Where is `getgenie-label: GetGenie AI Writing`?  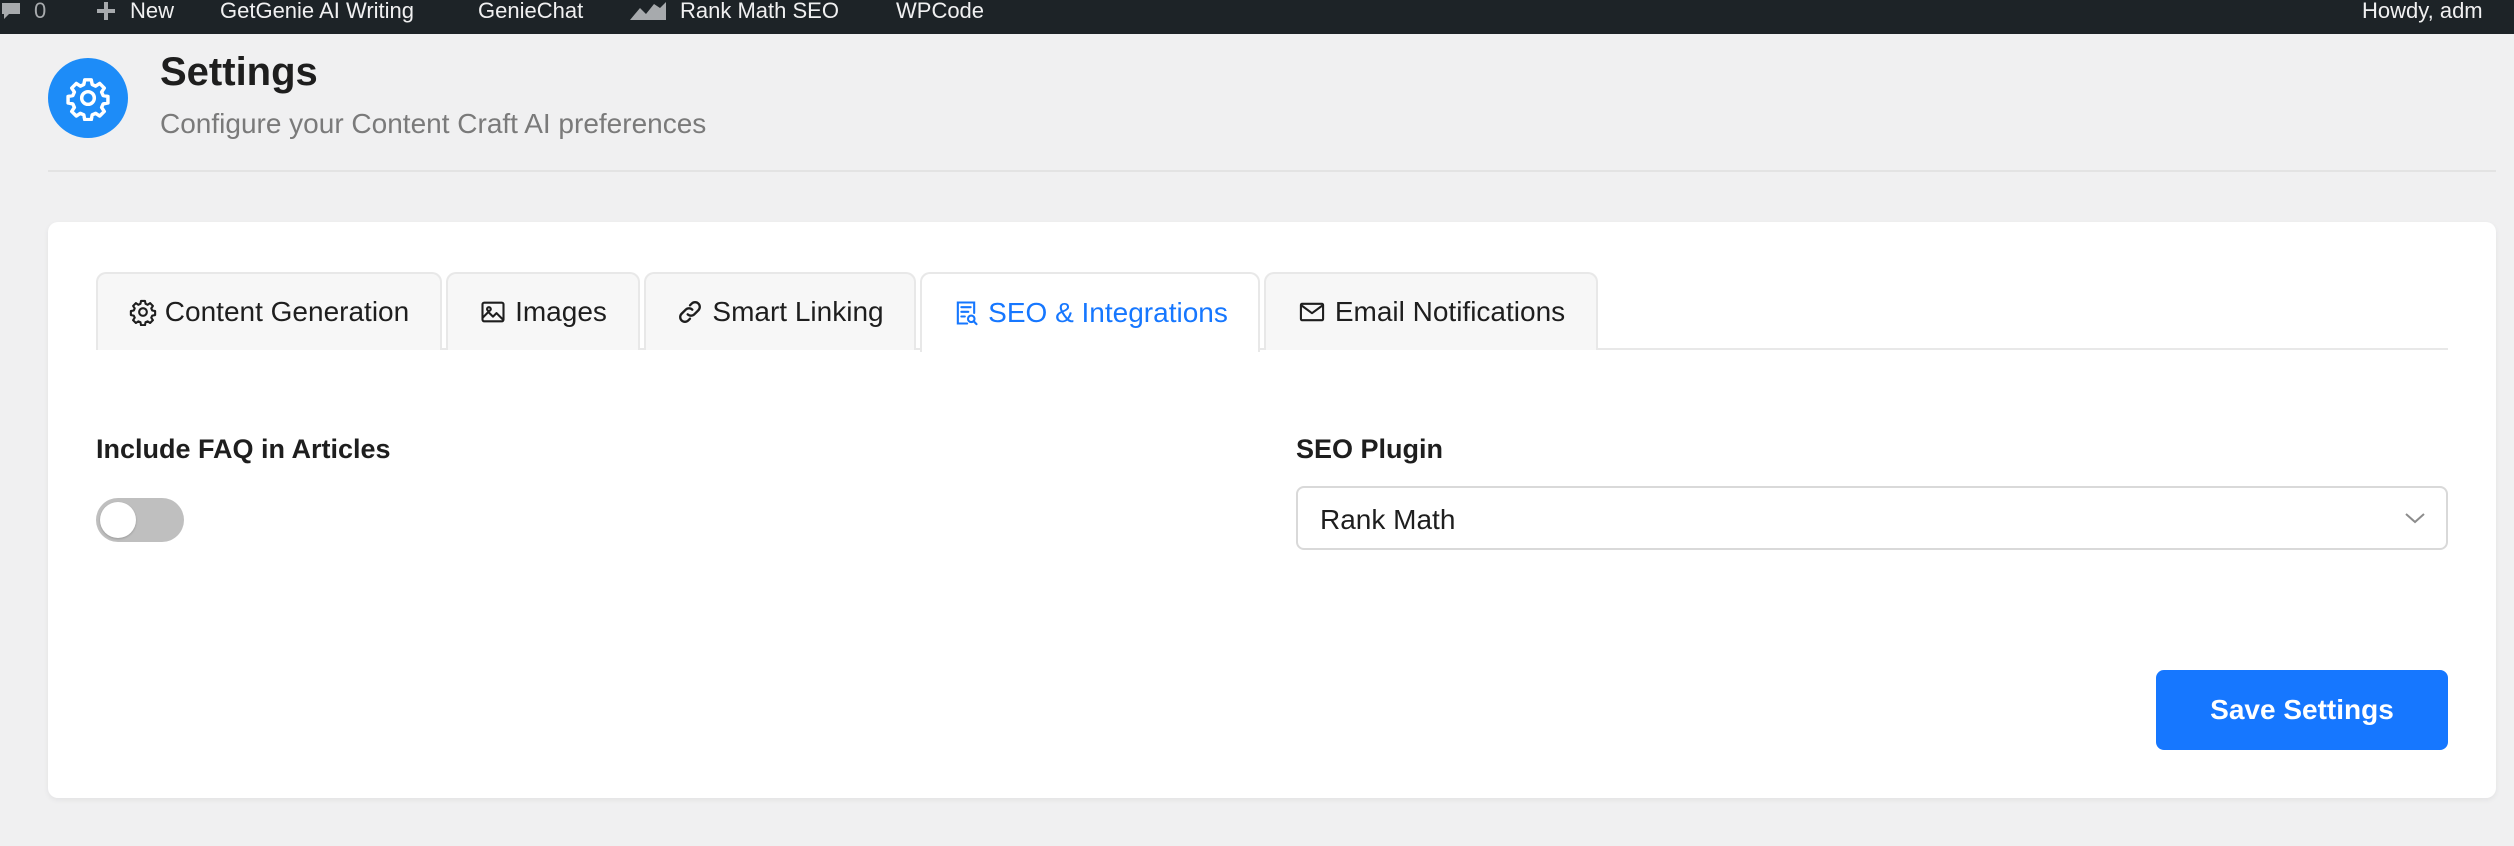
getgenie-label: GetGenie AI Writing is located at coordinates (317, 11).